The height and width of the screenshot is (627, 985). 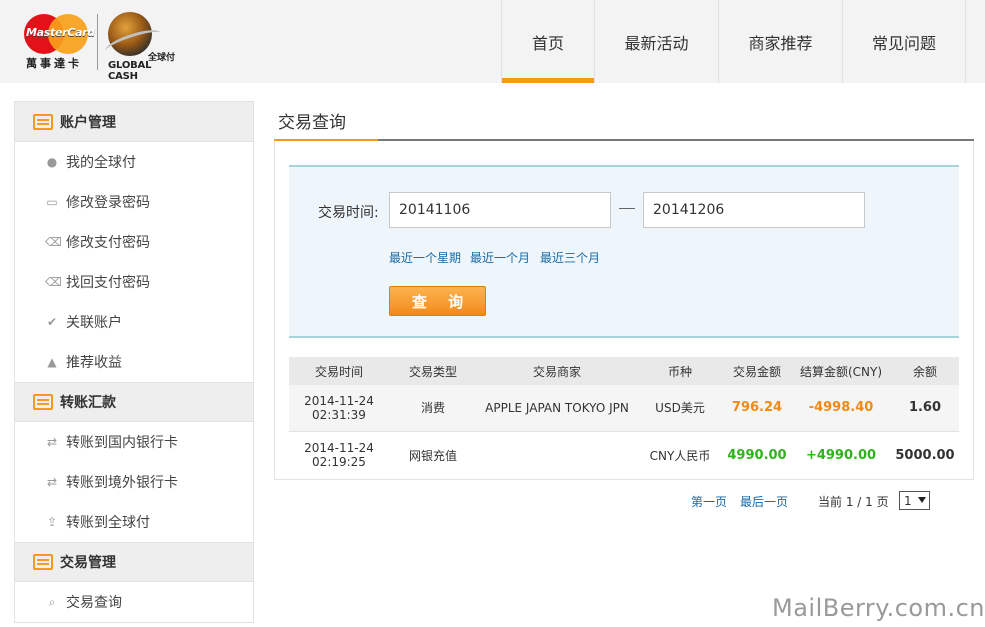 I want to click on sidebar-item-transaction-query: ⌕ 交易查询, so click(x=134, y=602).